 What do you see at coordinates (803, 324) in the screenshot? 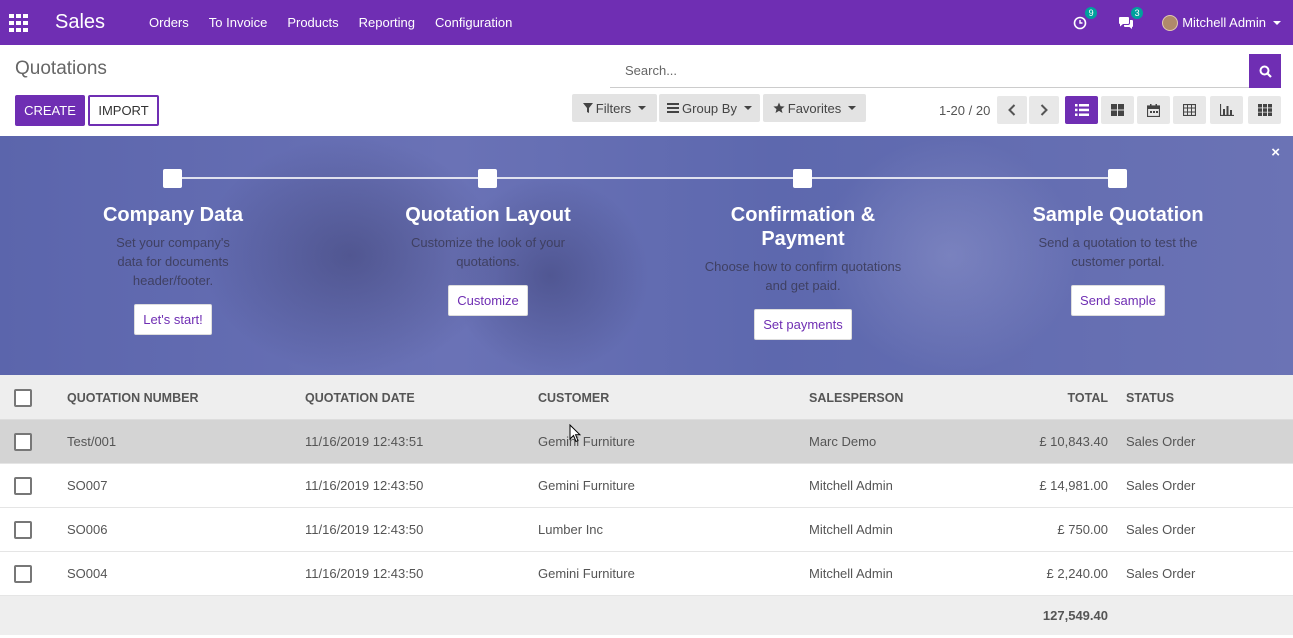
I see `set-payments-button: Set payments` at bounding box center [803, 324].